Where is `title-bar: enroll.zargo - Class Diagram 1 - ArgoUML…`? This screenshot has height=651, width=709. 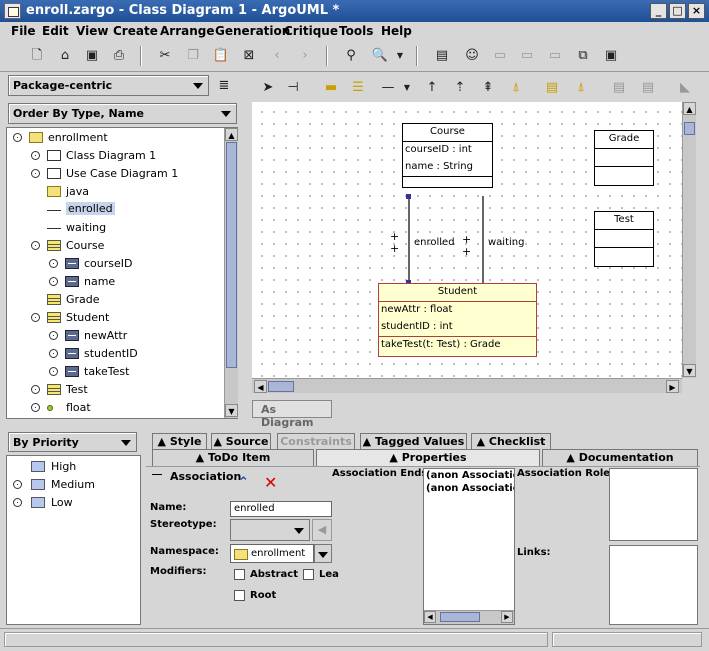
title-bar: enroll.zargo - Class Diagram 1 - ArgoUML… is located at coordinates (354, 11).